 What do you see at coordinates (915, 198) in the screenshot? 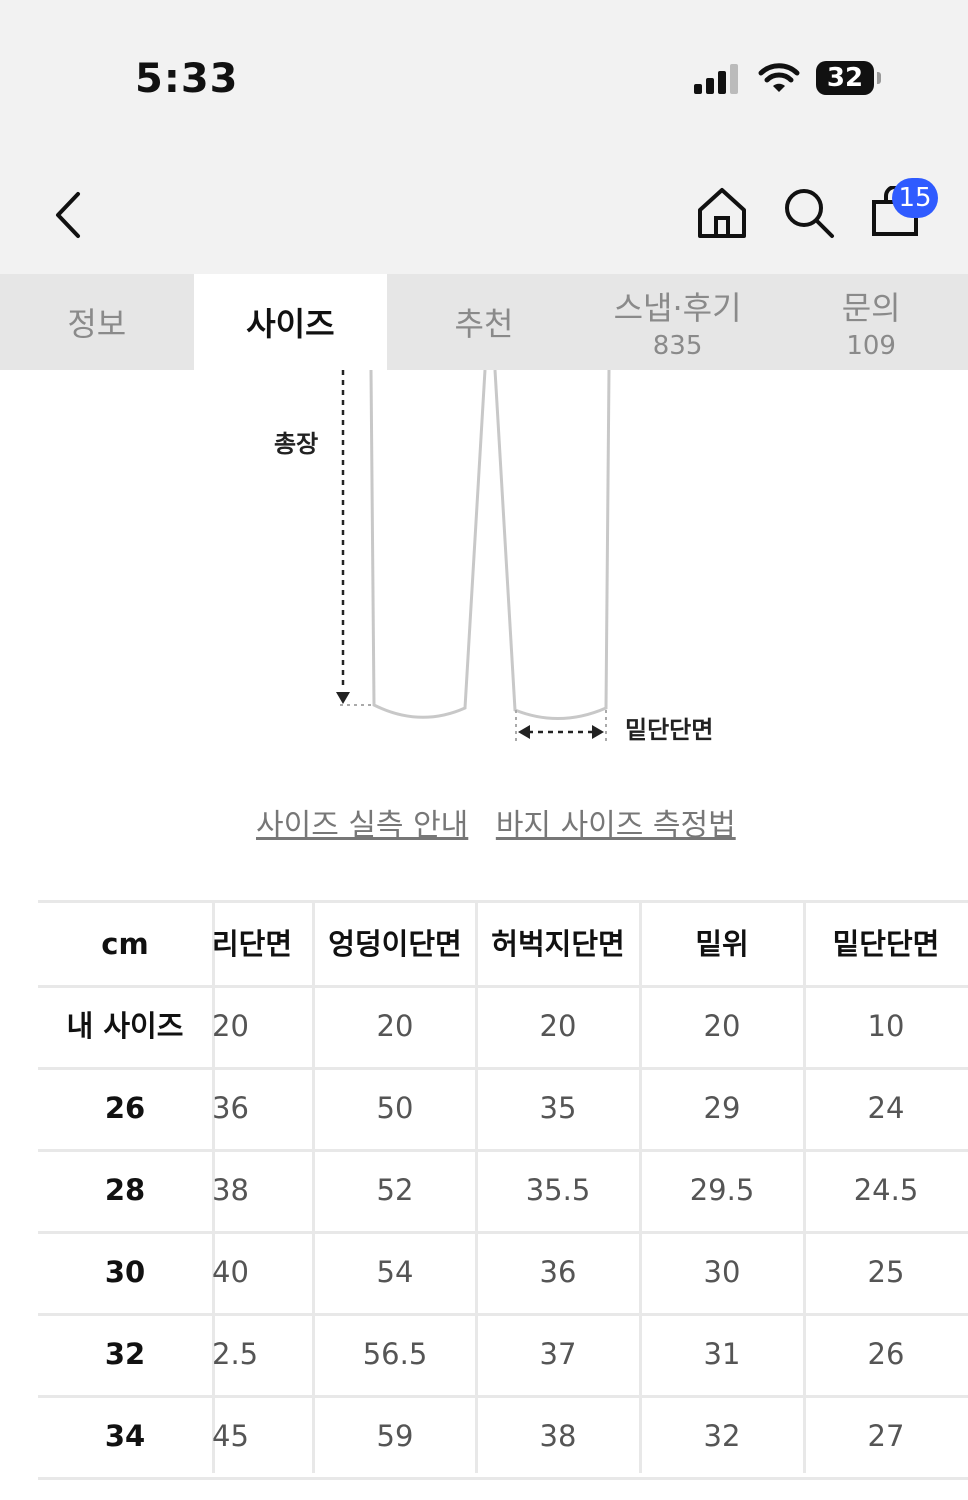
I see `cart-count-badge: 15` at bounding box center [915, 198].